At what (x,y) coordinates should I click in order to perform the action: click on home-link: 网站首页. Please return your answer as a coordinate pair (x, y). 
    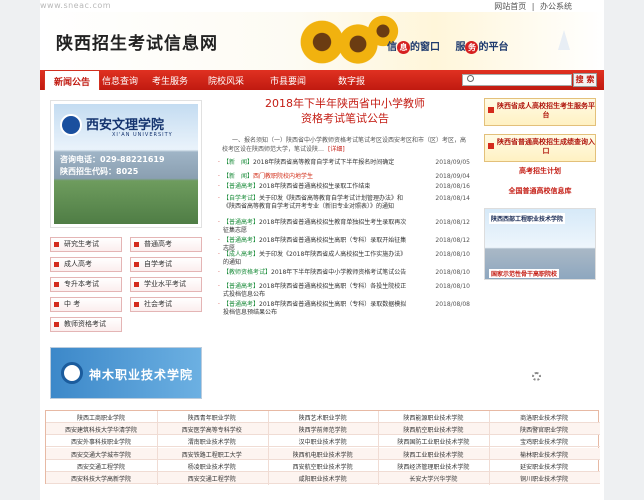
    Looking at the image, I should click on (510, 6).